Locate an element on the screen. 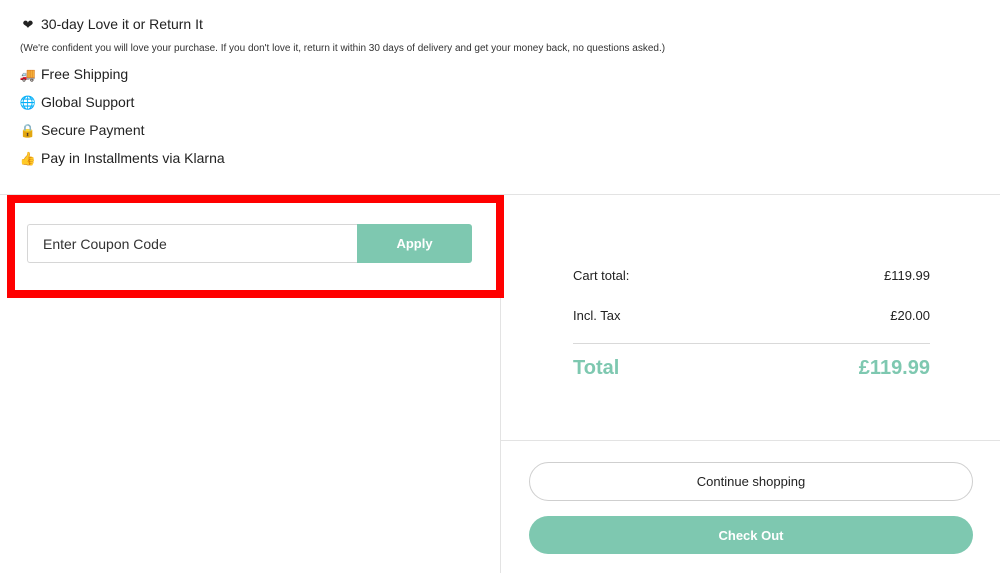  globe-icon: 🌐 is located at coordinates (28, 102).